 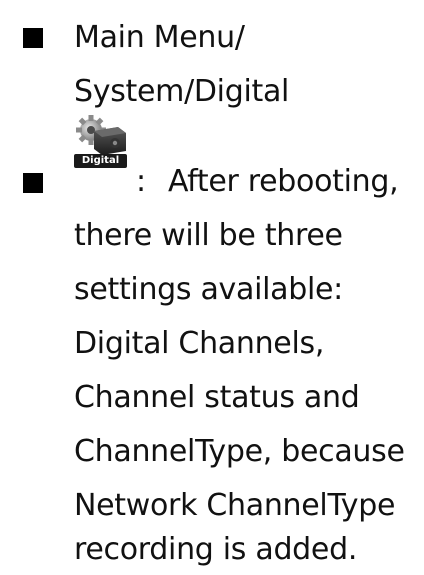 I want to click on description-line-1: After rebooting,, so click(x=283, y=181).